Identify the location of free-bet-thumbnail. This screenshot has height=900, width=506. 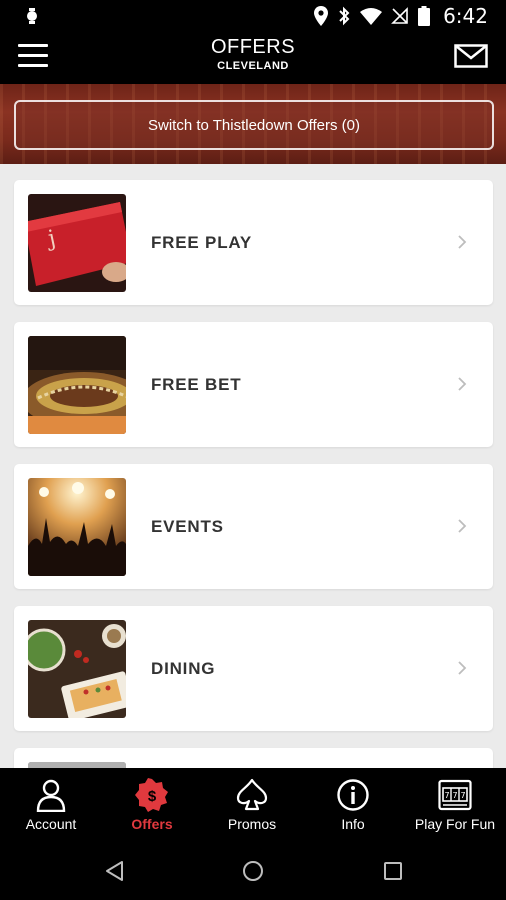
(77, 385).